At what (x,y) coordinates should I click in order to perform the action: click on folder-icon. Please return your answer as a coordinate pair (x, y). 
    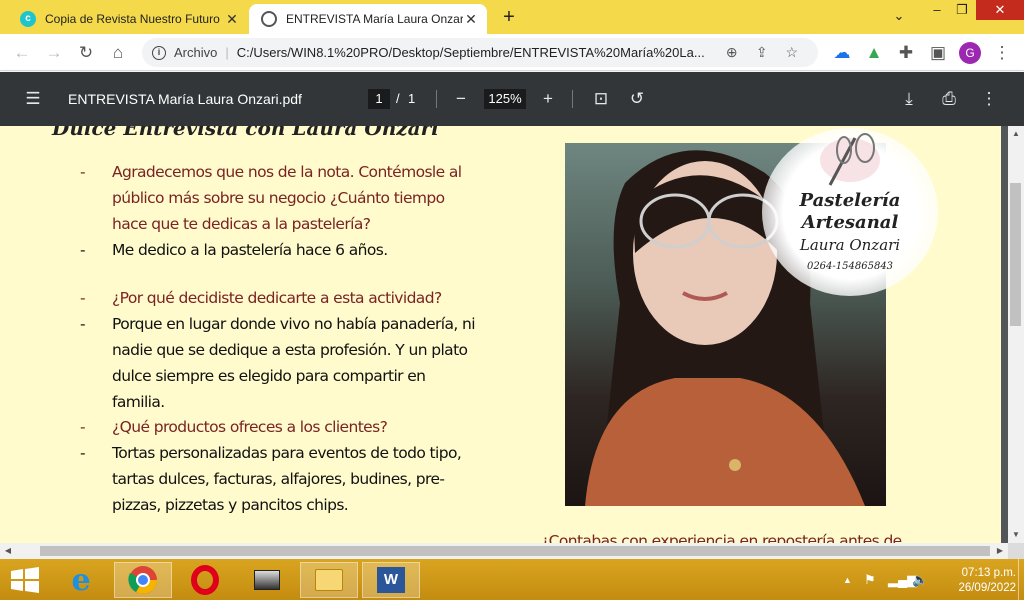
    Looking at the image, I should click on (329, 580).